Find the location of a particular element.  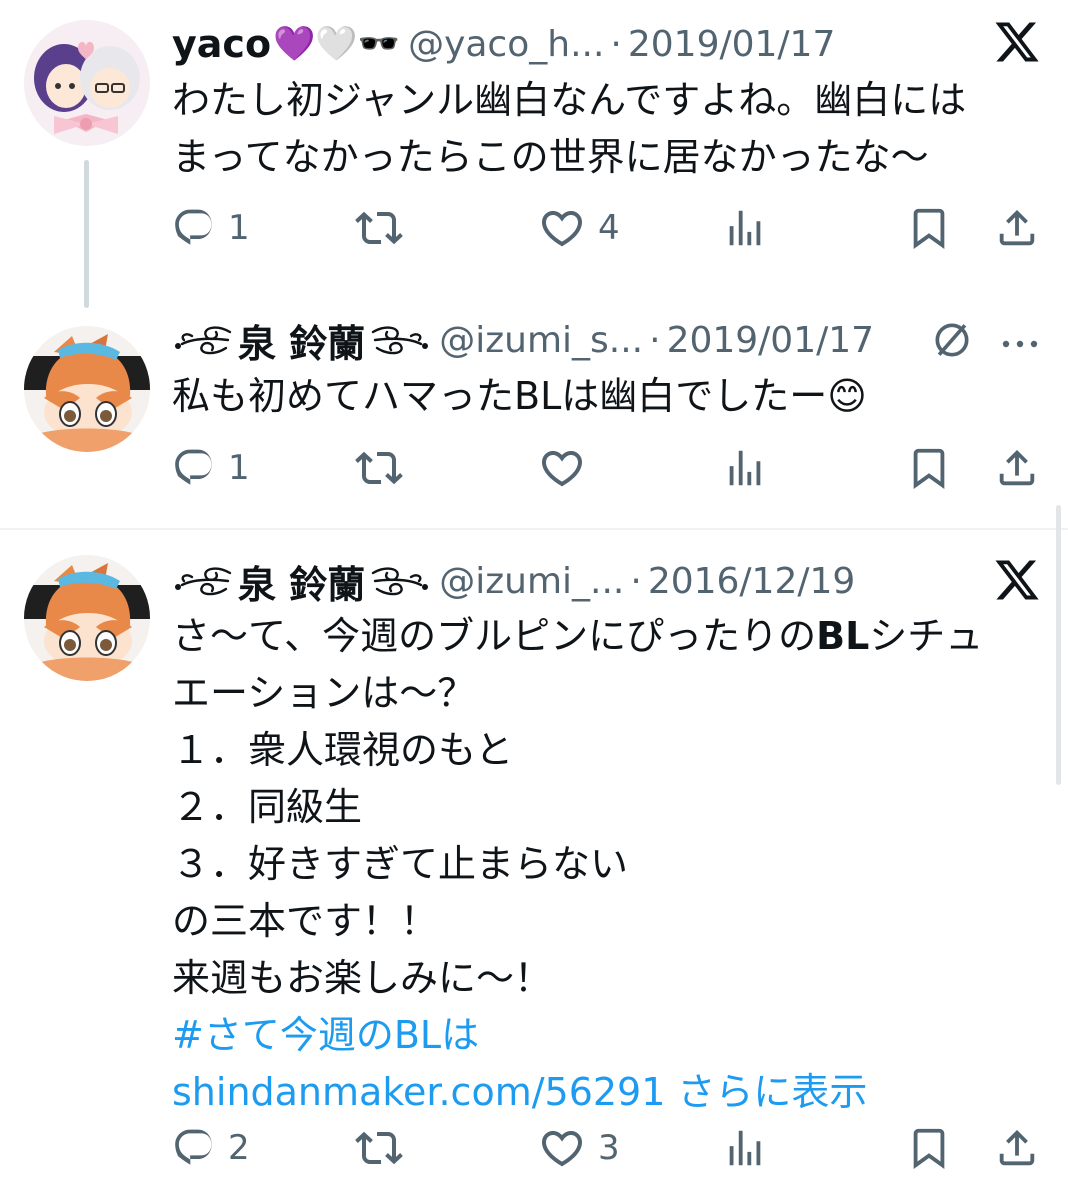

display-name: yaco 💜🤍🕶️ is located at coordinates (286, 44).